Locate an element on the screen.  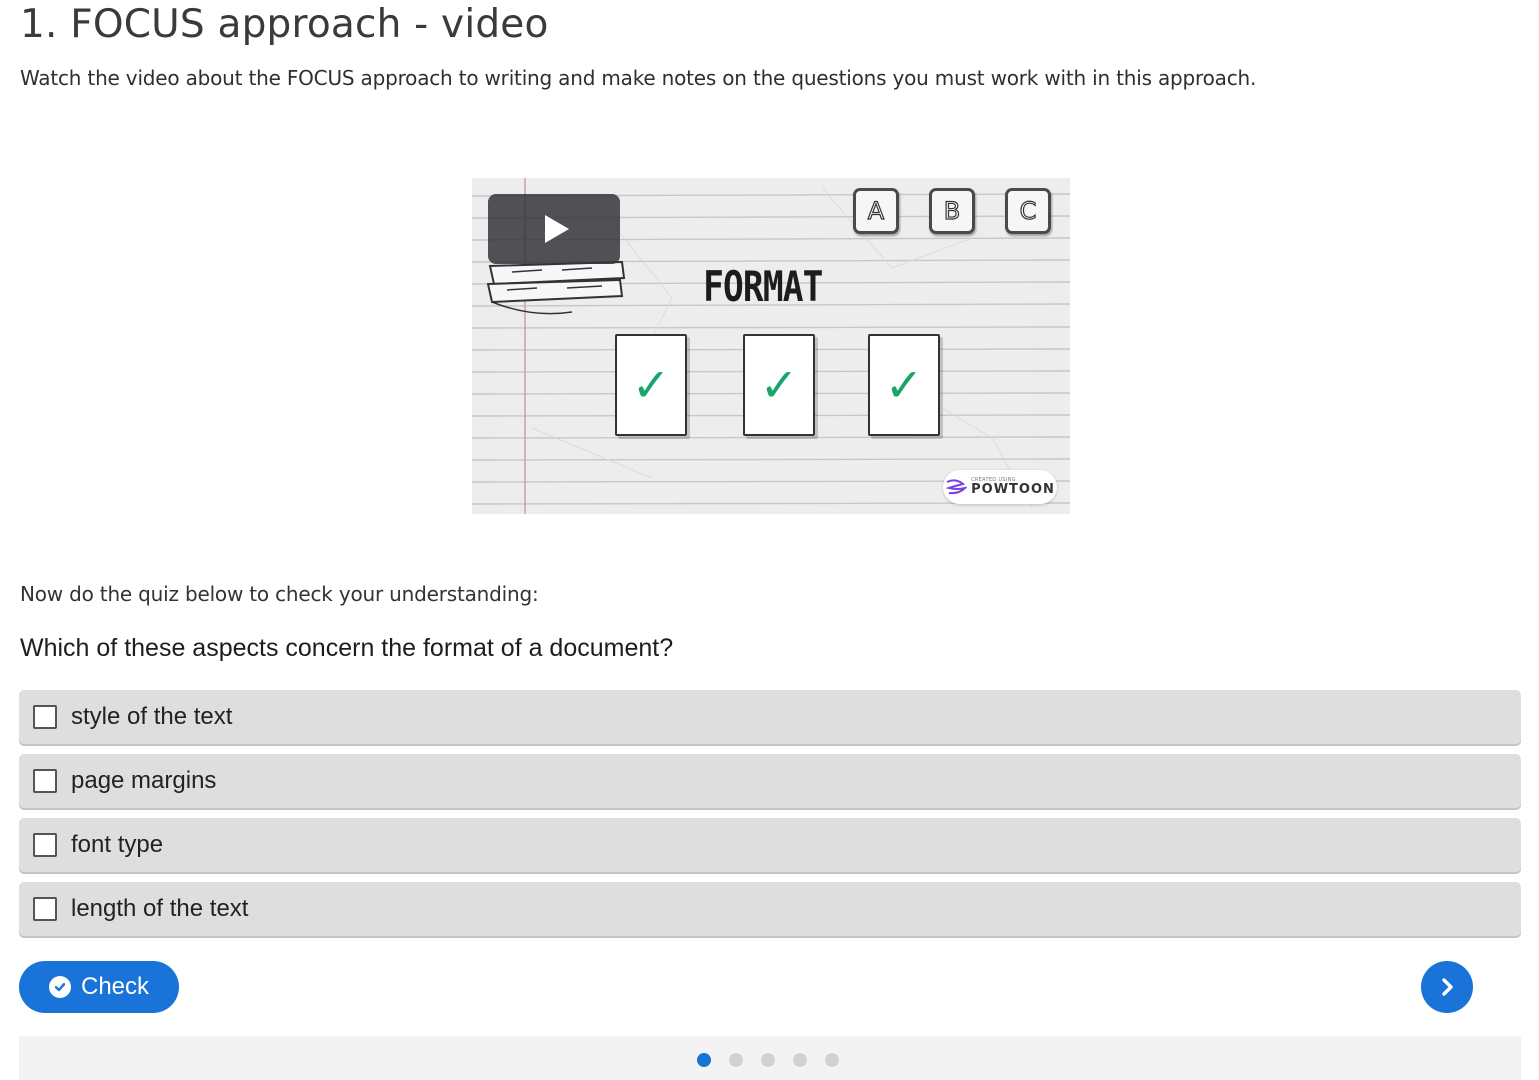
check-button: Check is located at coordinates (99, 987).